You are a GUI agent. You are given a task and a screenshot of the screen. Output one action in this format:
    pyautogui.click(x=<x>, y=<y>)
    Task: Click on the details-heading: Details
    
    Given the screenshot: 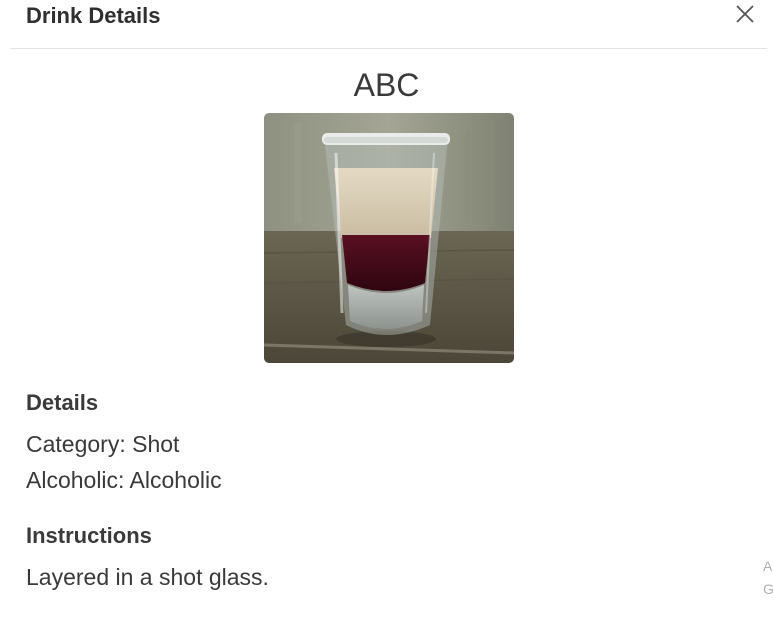 What is the action you would take?
    pyautogui.click(x=62, y=402)
    